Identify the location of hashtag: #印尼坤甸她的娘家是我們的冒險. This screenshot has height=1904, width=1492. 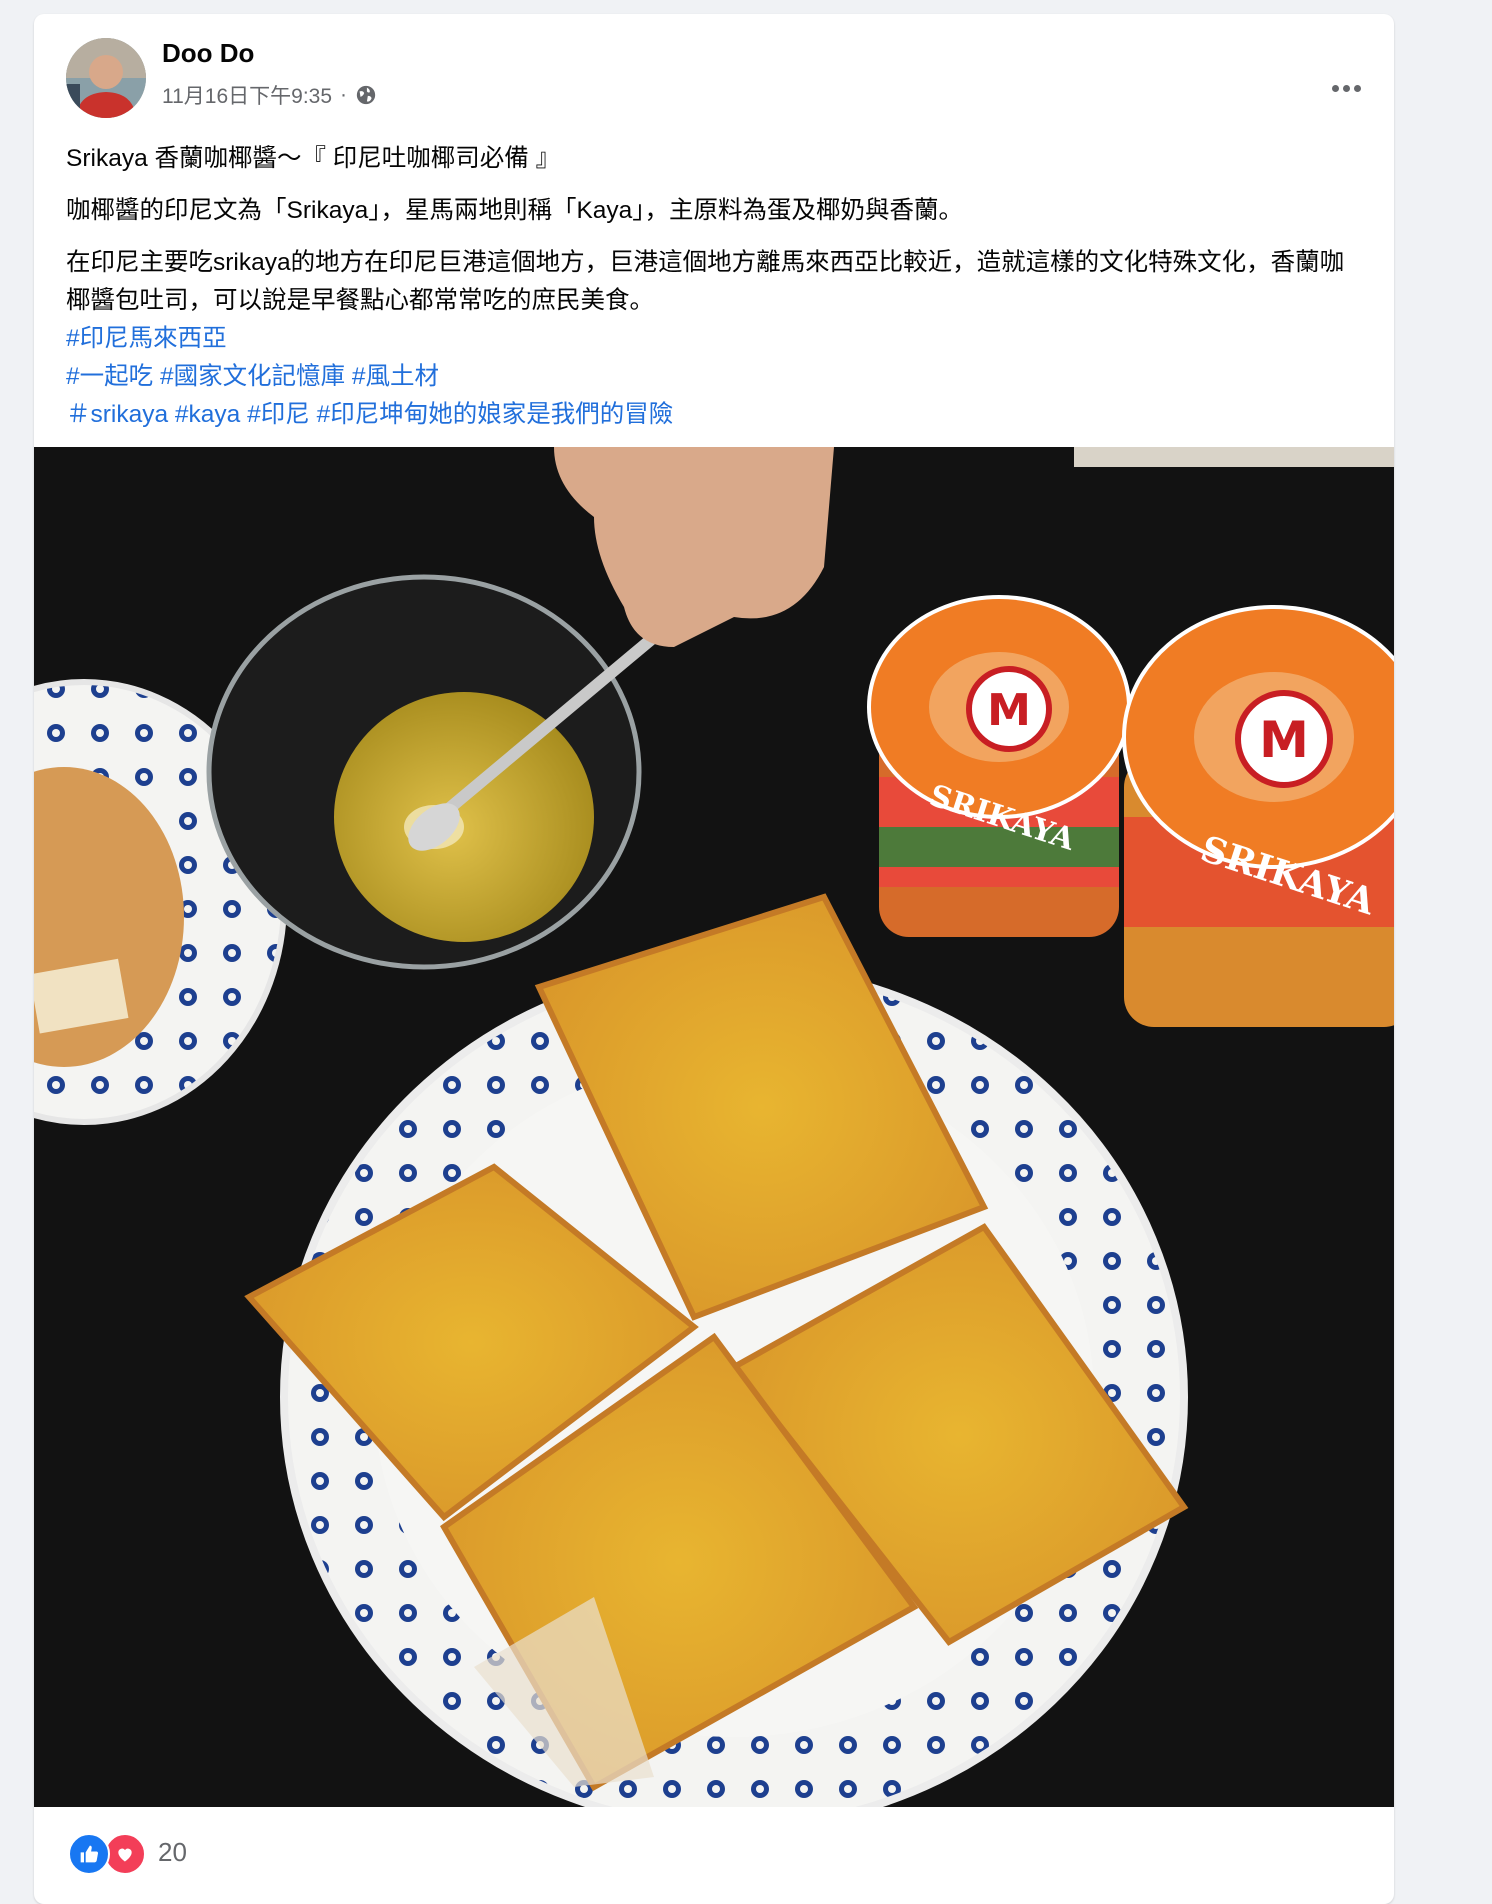
(495, 414).